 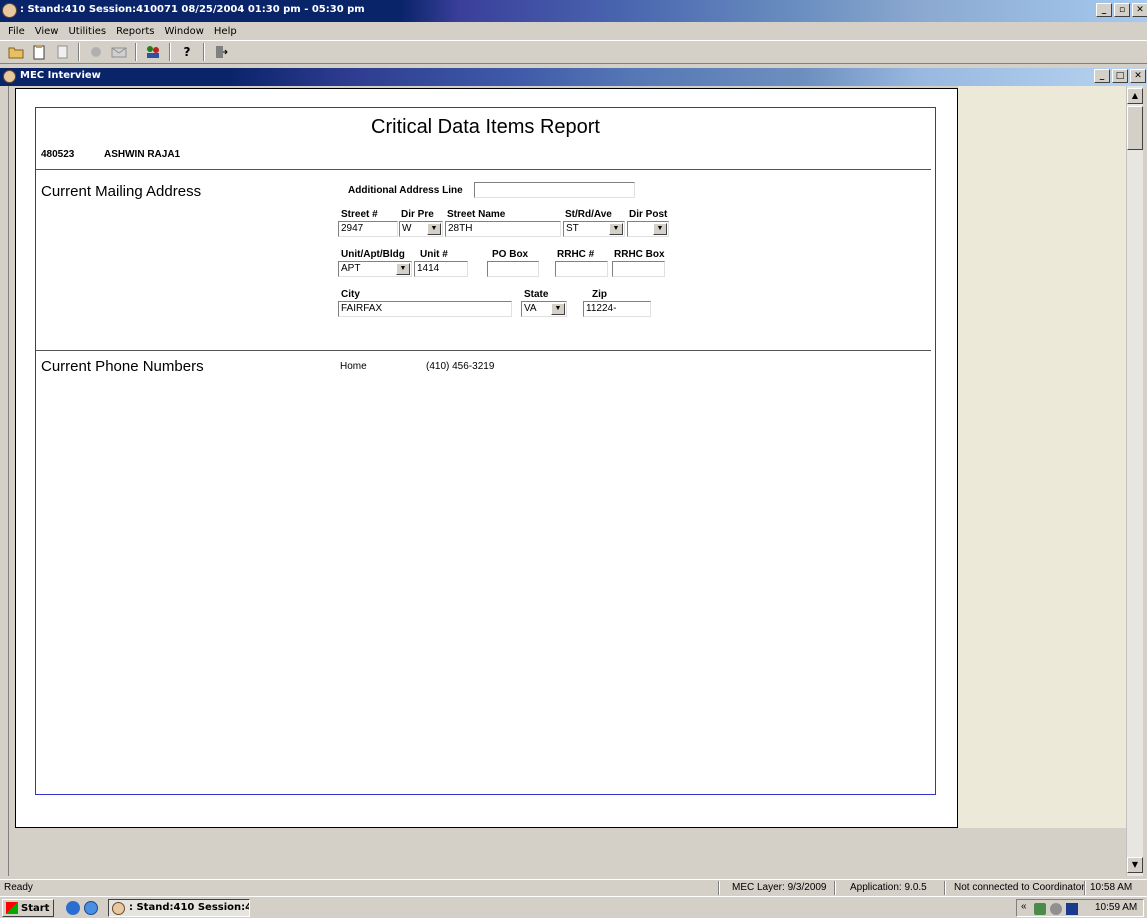 What do you see at coordinates (888, 887) in the screenshot?
I see `status-application: Application: 9.0.5` at bounding box center [888, 887].